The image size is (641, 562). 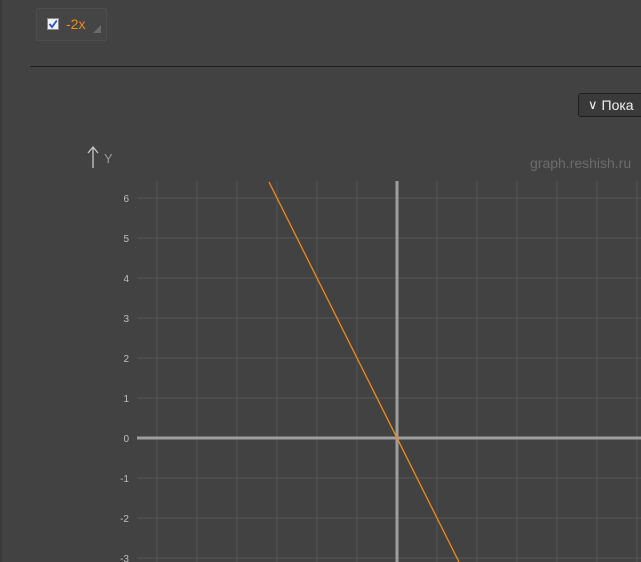 I want to click on y-tick-label: 3, so click(x=126, y=319).